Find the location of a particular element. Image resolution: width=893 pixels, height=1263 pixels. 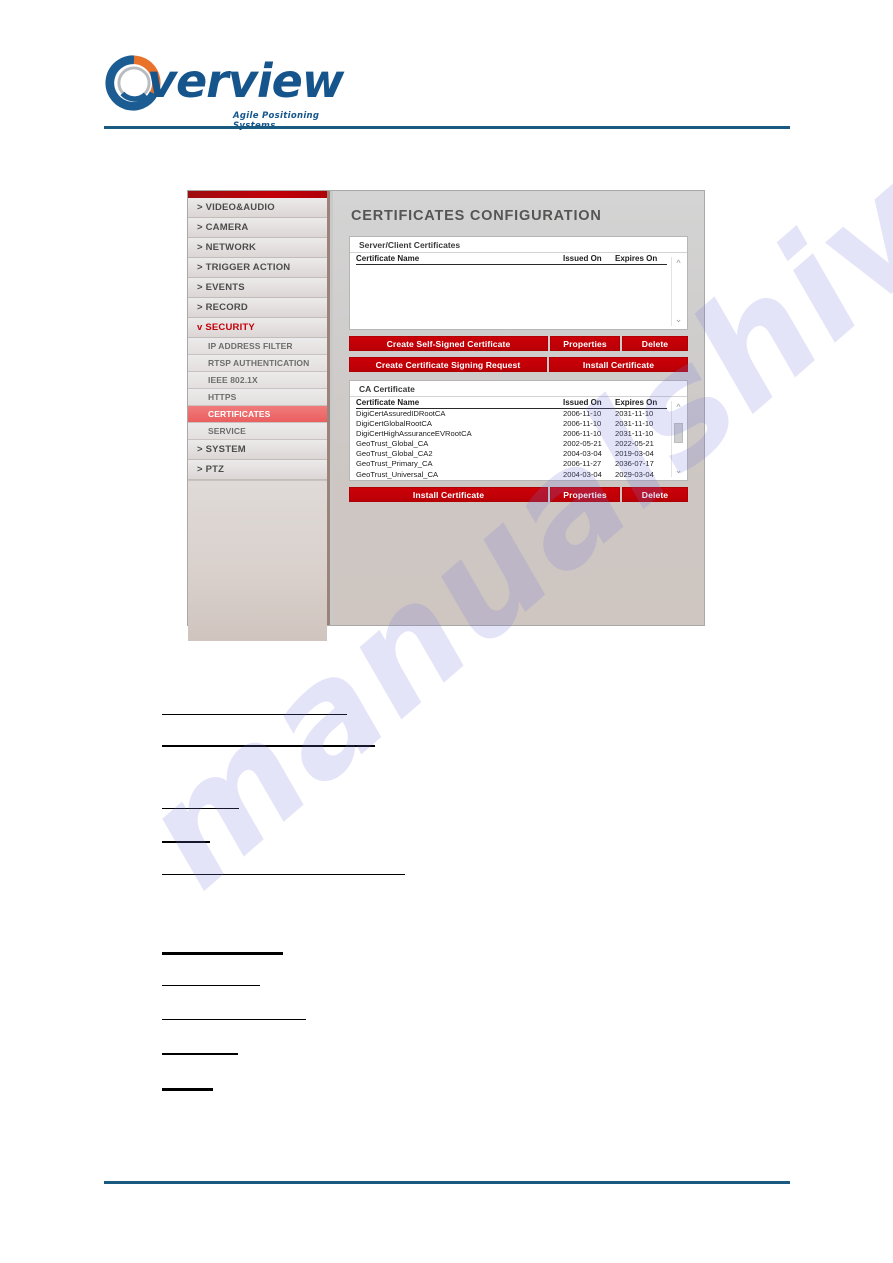

server-client-scrollbar: ^ ⌄ is located at coordinates (678, 291).